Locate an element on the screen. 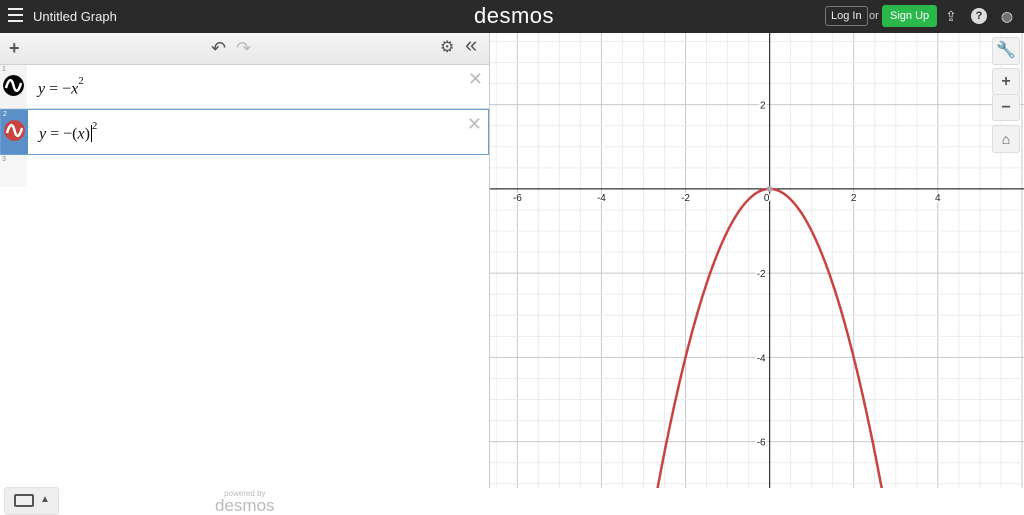 This screenshot has width=1024, height=515. vertex-point is located at coordinates (769, 188).